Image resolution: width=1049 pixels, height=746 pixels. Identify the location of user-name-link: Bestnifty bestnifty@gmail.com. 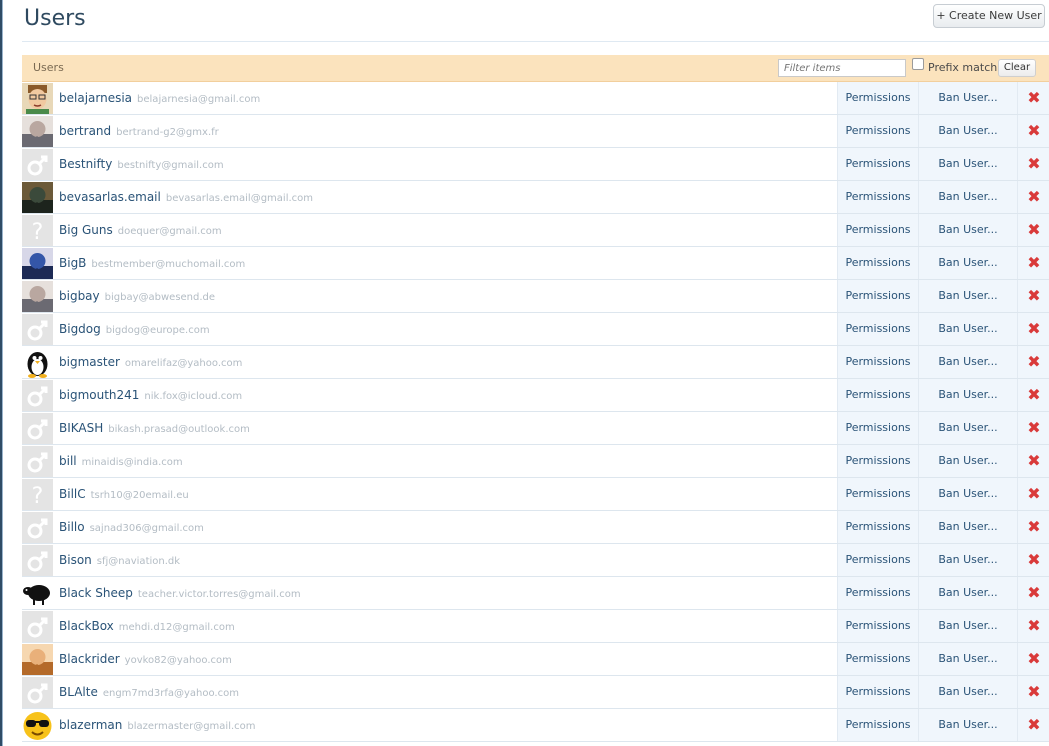
(141, 164).